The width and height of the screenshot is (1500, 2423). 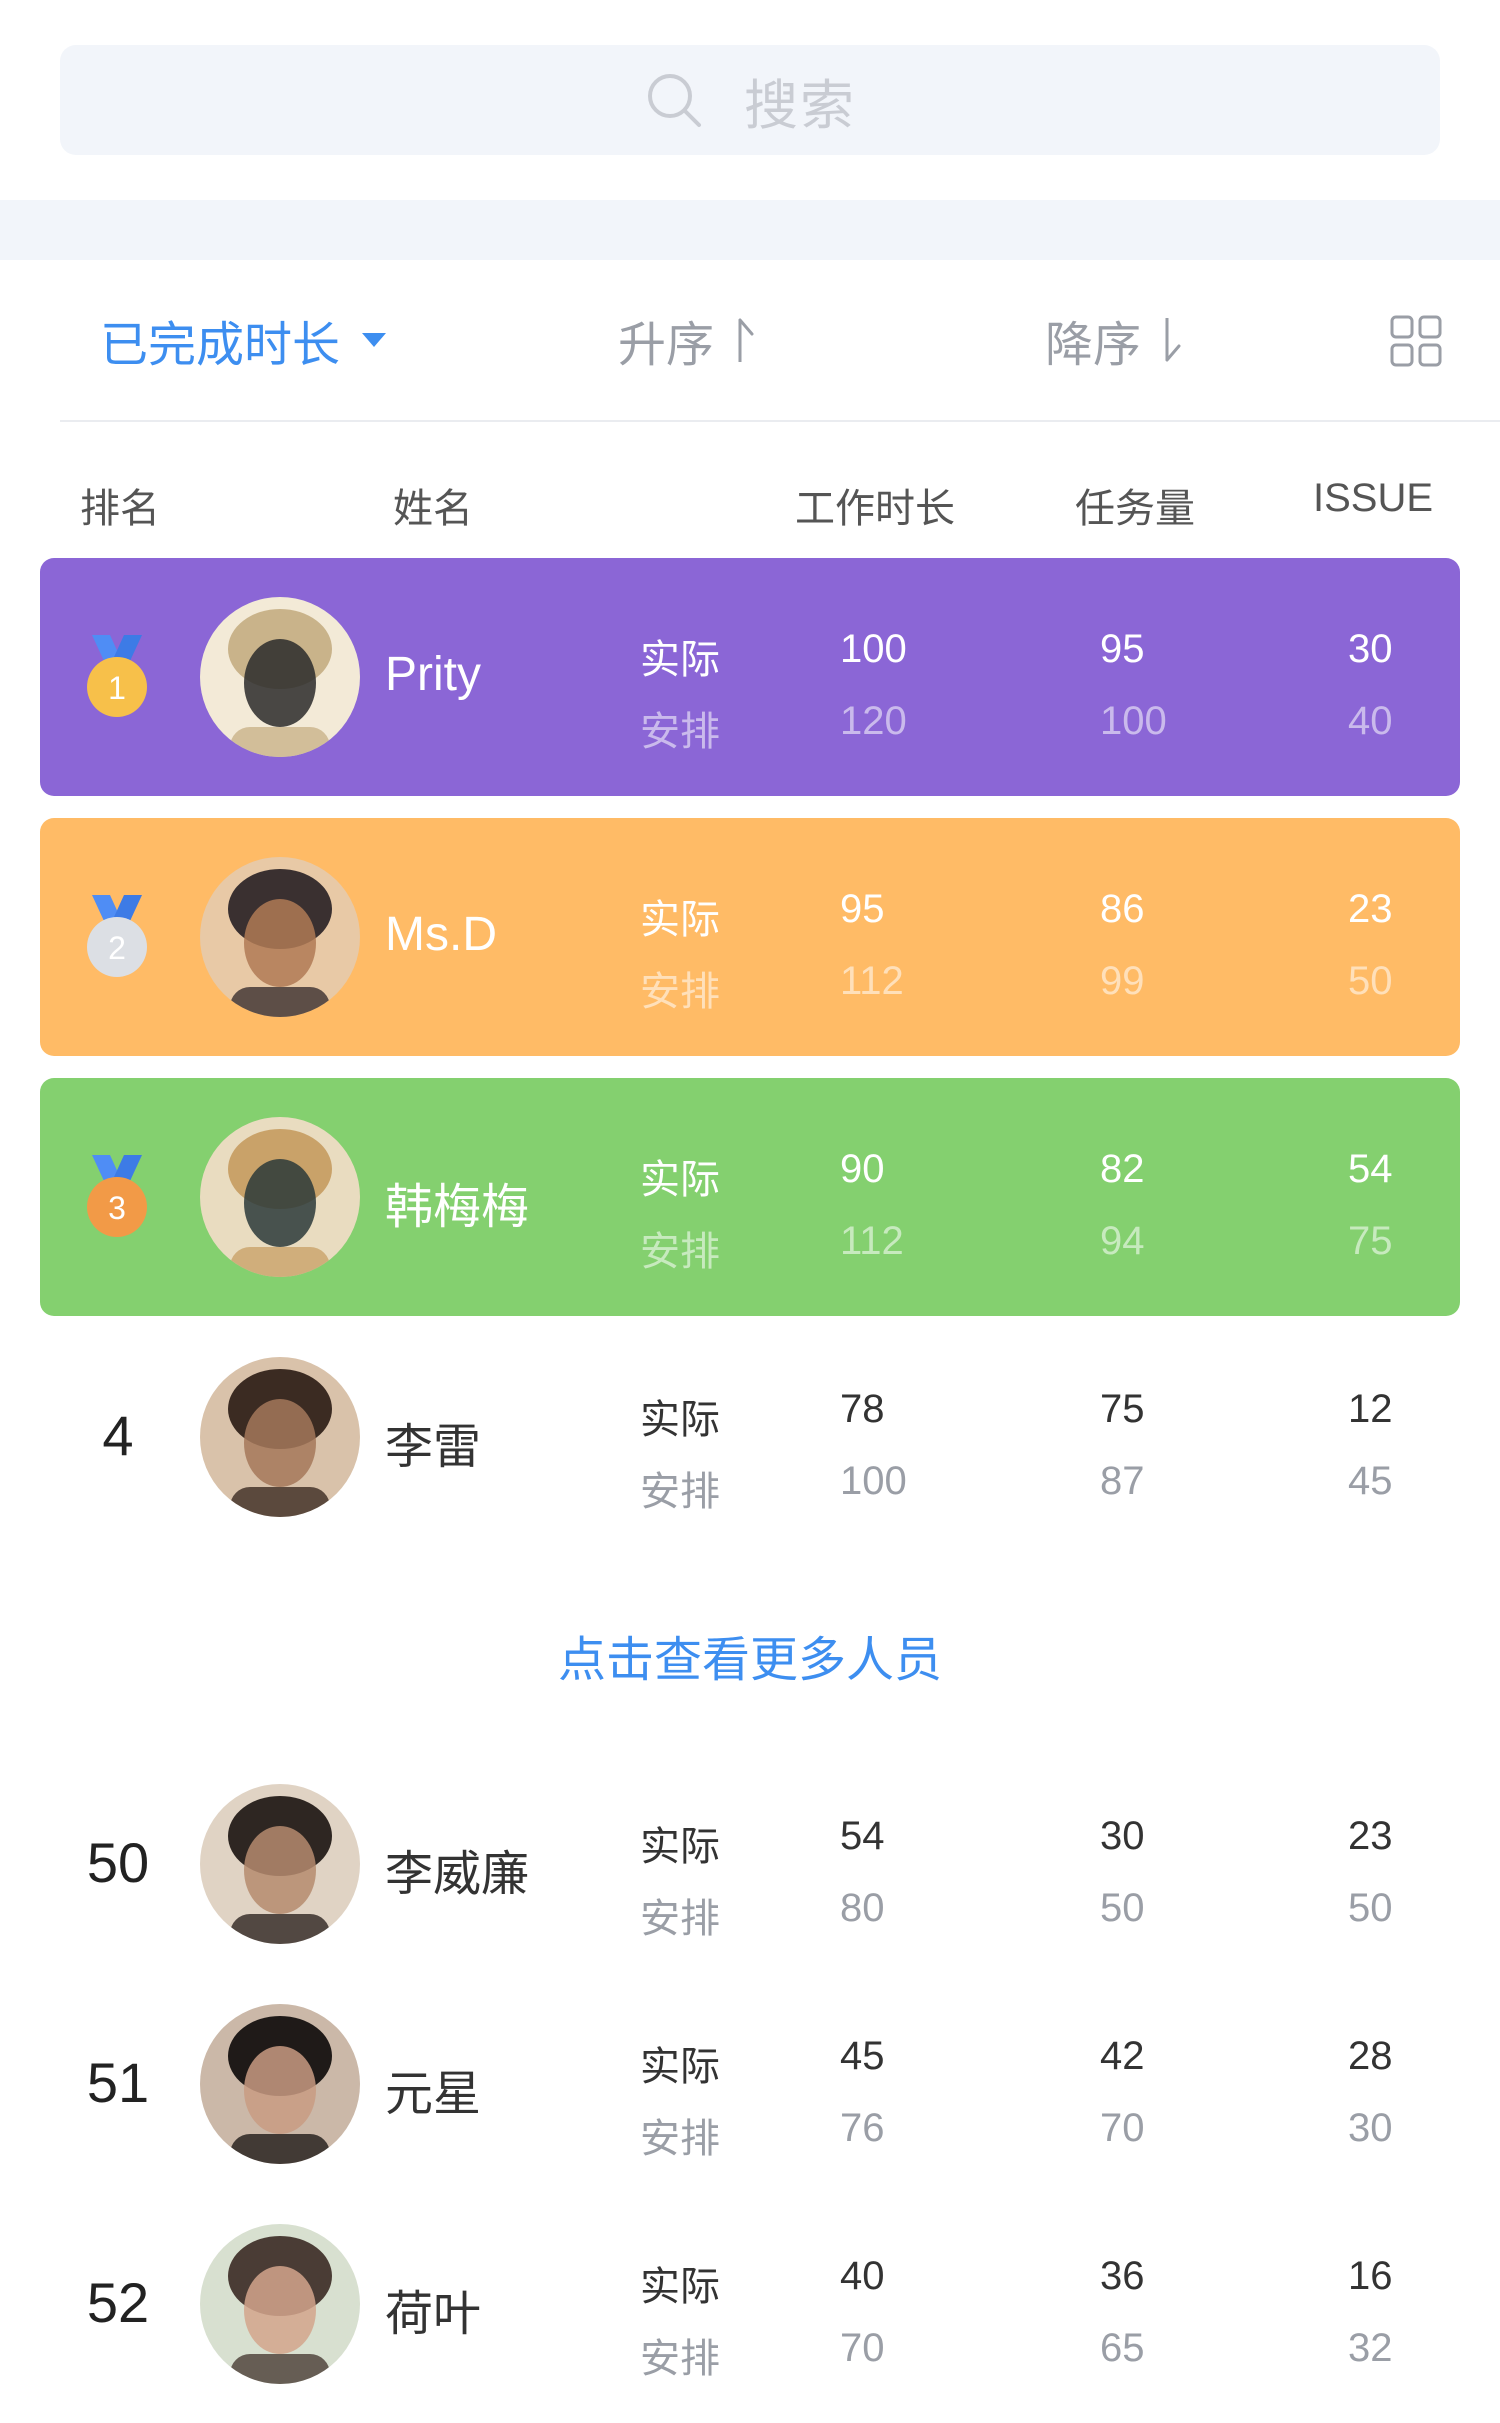 What do you see at coordinates (750, 1864) in the screenshot?
I see `ranking-row: 50 李威廉 实际 安排 54 80 30 50 23 50` at bounding box center [750, 1864].